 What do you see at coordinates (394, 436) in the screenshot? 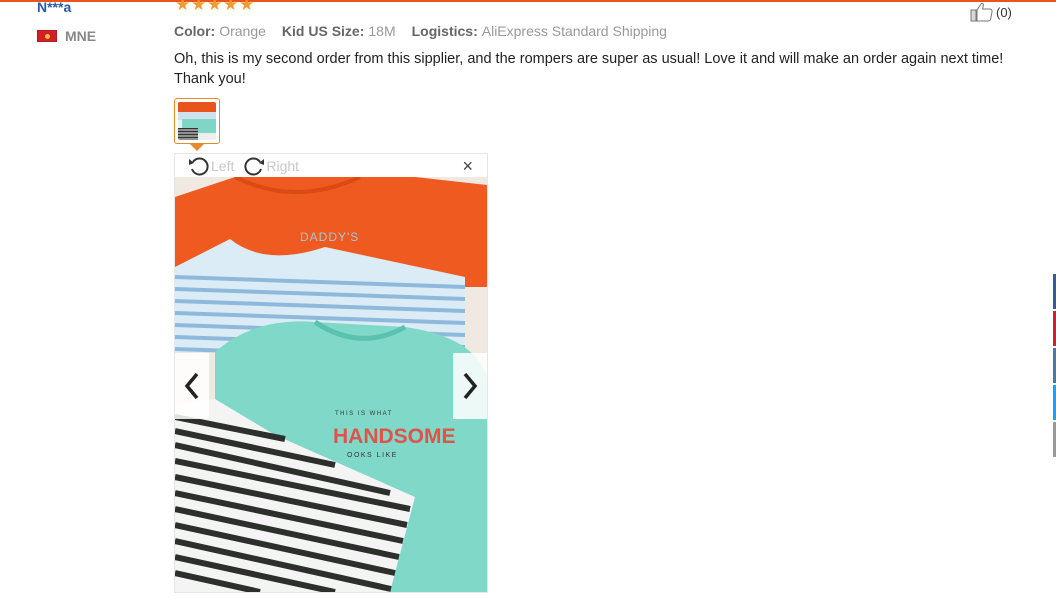
I see `photo-print-handsome: HANDSOME` at bounding box center [394, 436].